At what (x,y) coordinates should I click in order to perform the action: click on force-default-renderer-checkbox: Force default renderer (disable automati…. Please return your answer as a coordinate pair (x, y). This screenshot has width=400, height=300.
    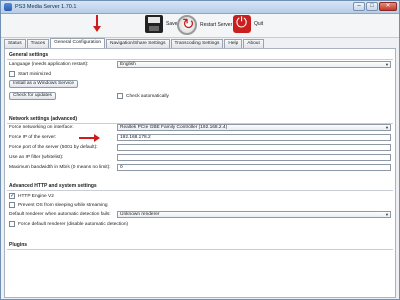
    Looking at the image, I should click on (68, 224).